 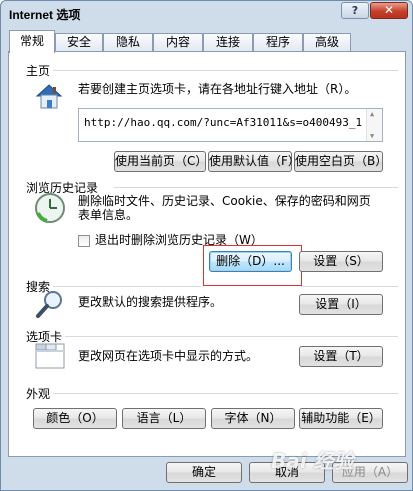 I want to click on search-settings-button: 设置（I）, so click(x=341, y=304).